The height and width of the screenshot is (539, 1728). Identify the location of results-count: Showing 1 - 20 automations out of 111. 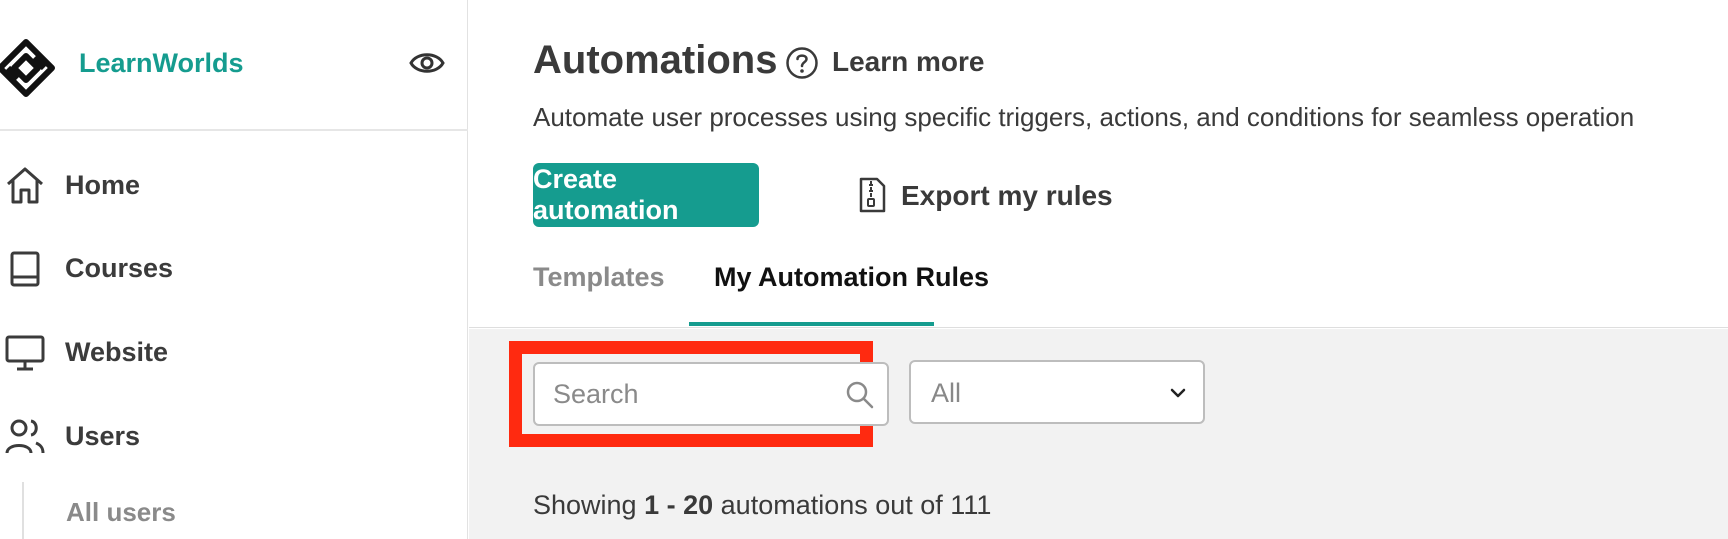
(762, 505).